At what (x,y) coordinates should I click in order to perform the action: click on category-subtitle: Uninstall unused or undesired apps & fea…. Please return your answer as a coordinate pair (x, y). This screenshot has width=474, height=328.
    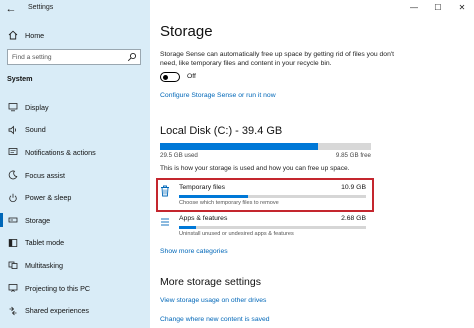
    Looking at the image, I should click on (236, 234).